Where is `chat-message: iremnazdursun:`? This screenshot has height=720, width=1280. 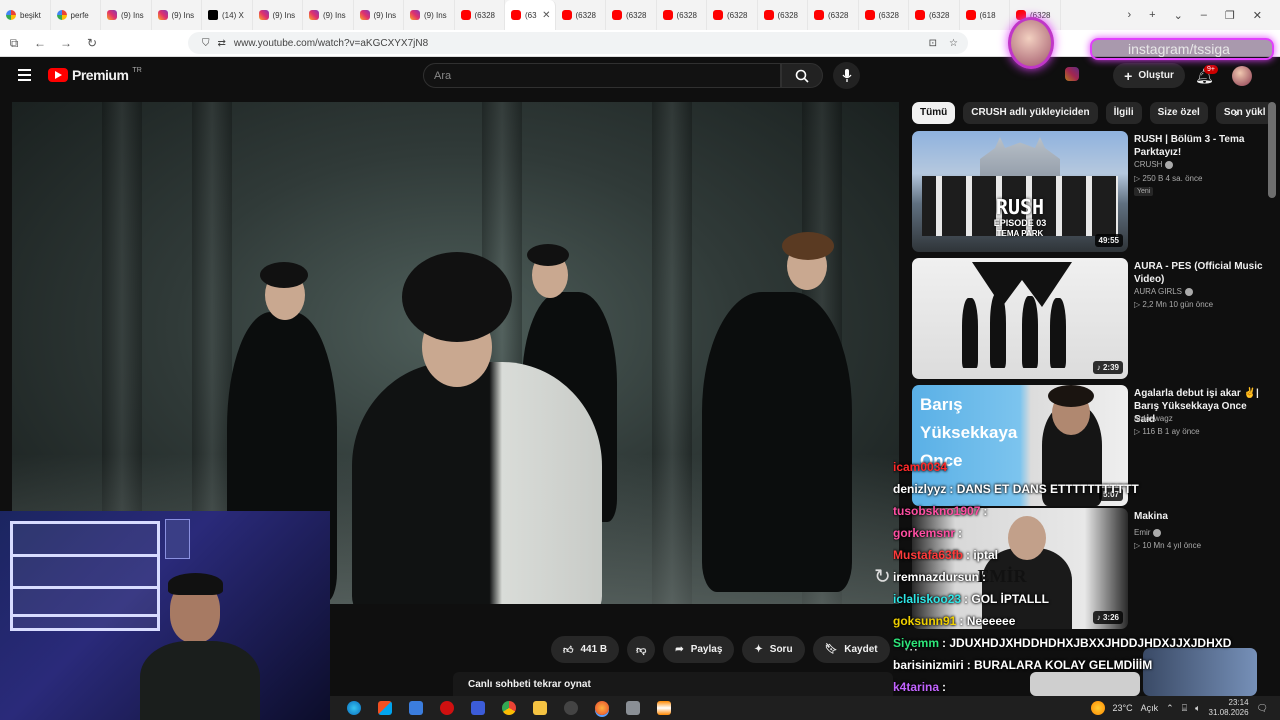 chat-message: iremnazdursun: is located at coordinates (1086, 577).